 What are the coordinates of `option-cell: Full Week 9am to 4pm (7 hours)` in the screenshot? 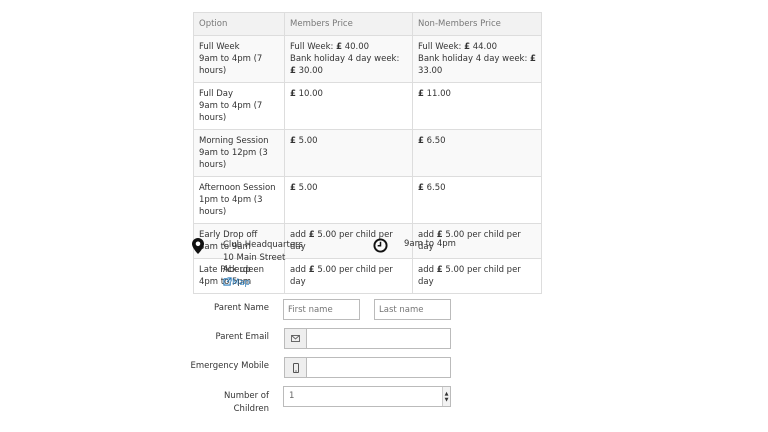 It's located at (239, 59).